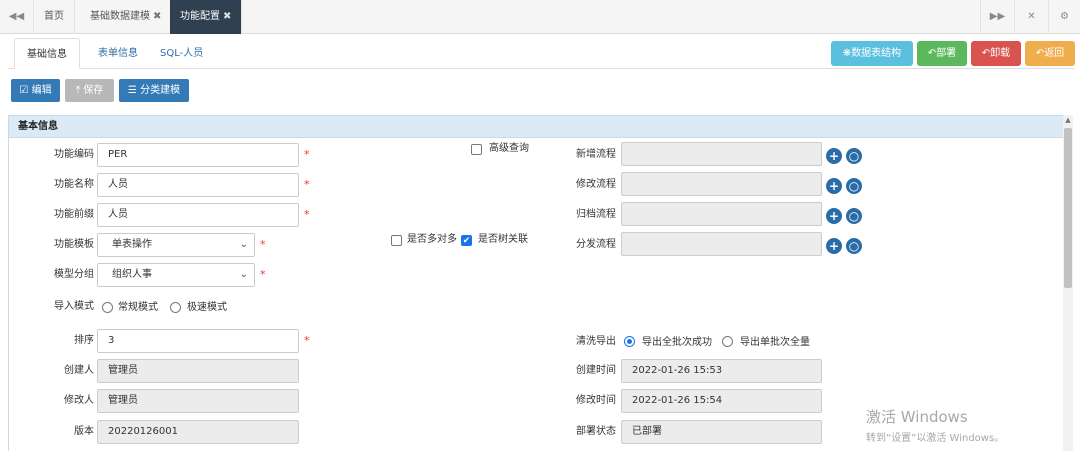 This screenshot has width=1080, height=451. What do you see at coordinates (198, 155) in the screenshot?
I see `function-code-input: PER` at bounding box center [198, 155].